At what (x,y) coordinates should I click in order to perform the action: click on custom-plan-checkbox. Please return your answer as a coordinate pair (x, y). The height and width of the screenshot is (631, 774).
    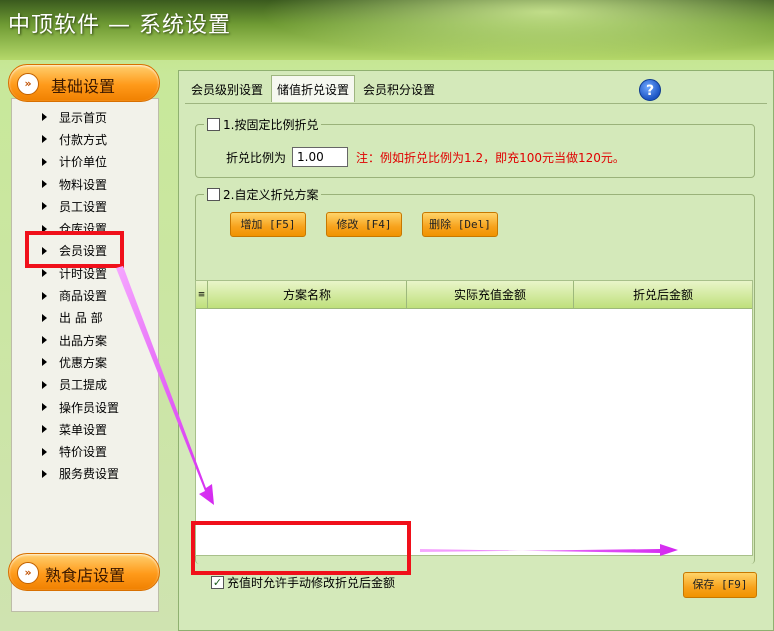
    Looking at the image, I should click on (213, 194).